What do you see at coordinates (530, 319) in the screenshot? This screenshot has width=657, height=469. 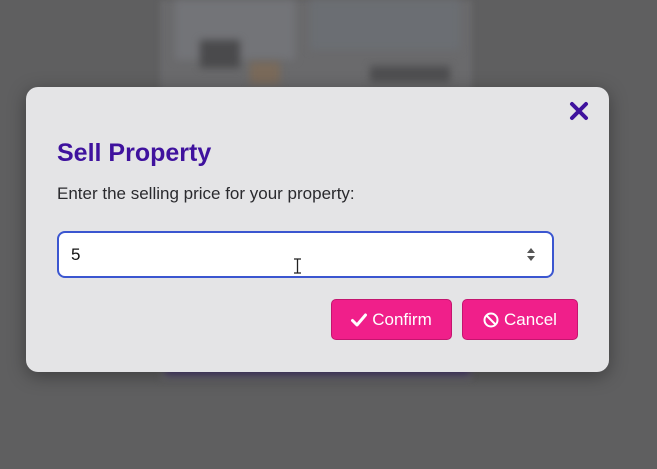 I see `cancel-label: Cancel` at bounding box center [530, 319].